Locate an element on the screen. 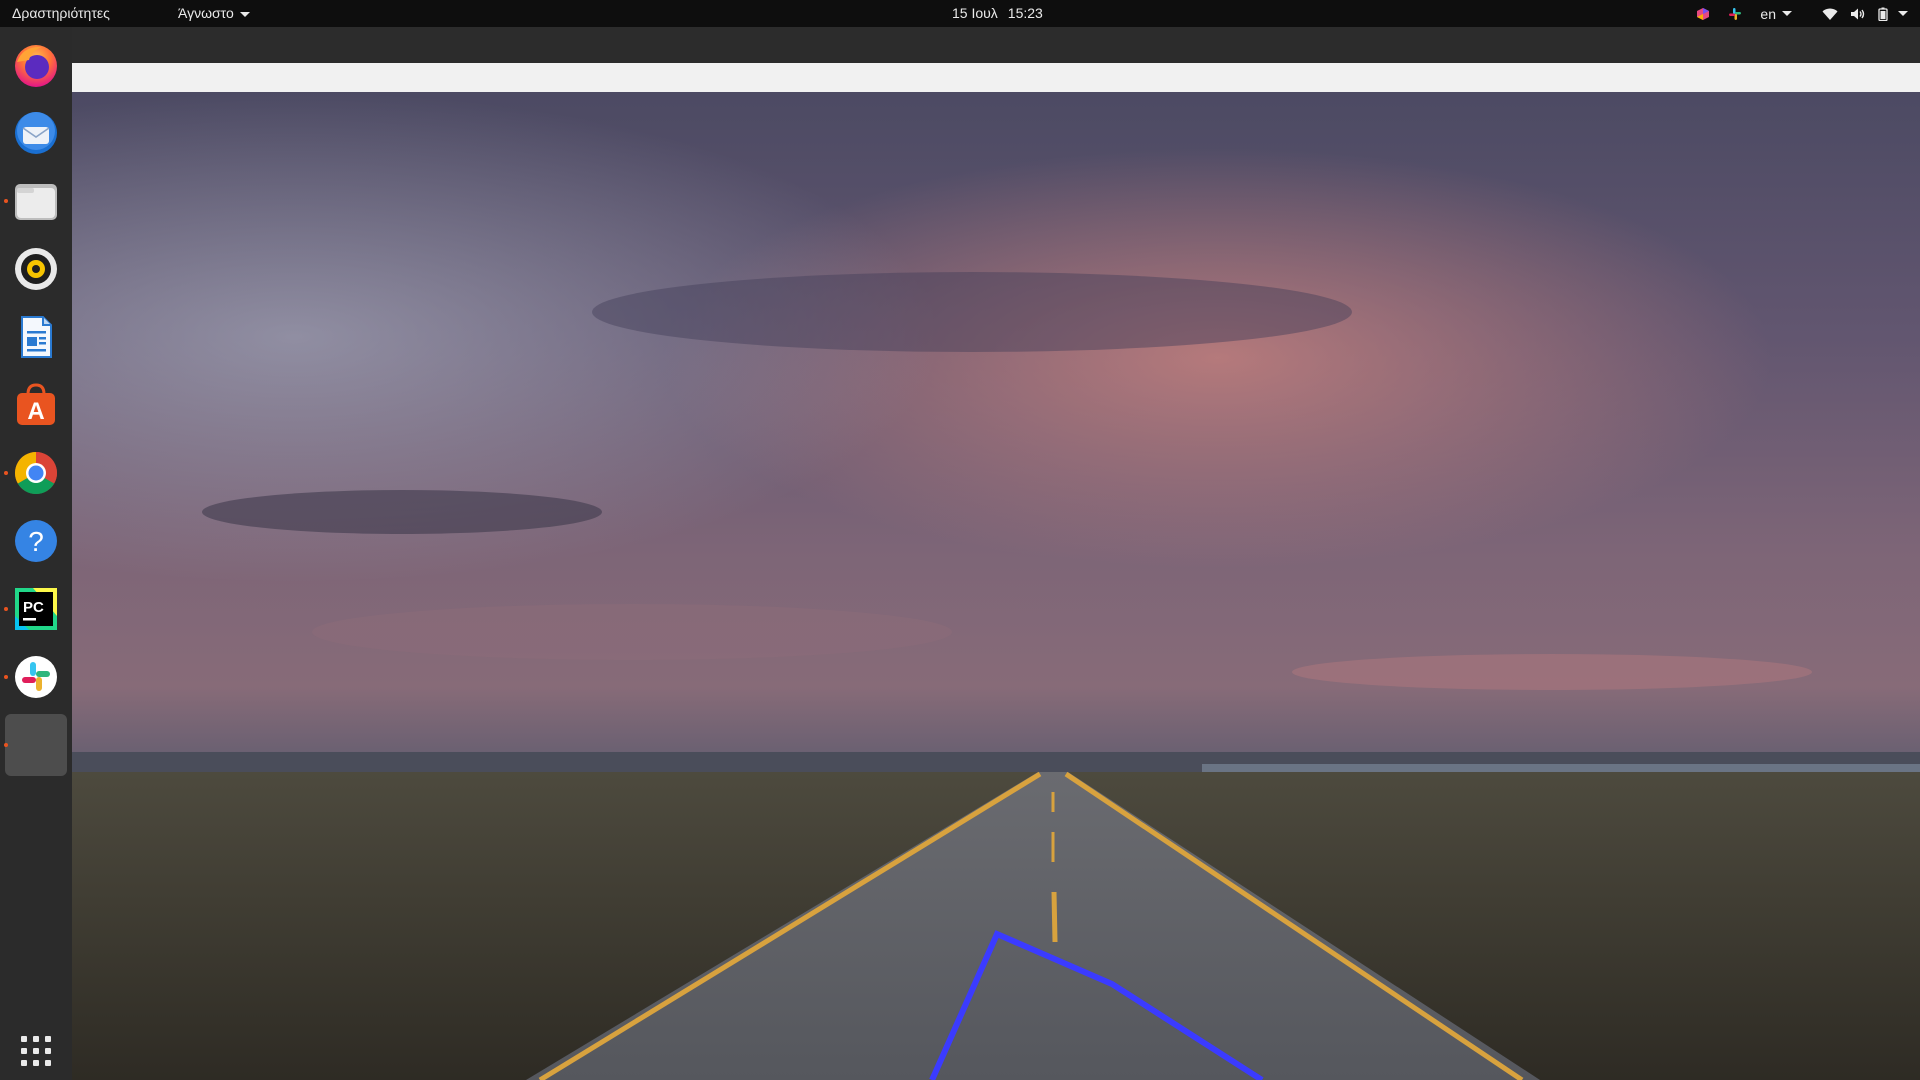  colorful-hex-icon is located at coordinates (1703, 13).